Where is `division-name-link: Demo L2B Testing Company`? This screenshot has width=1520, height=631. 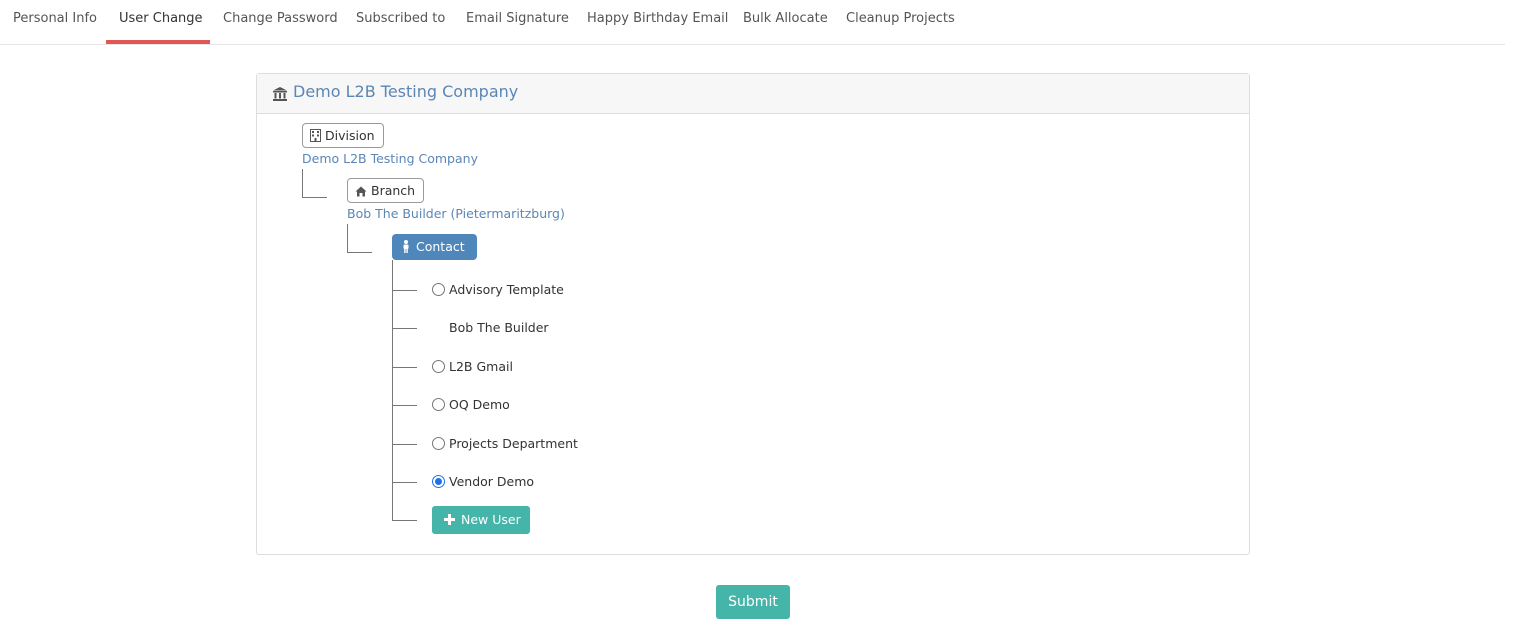 division-name-link: Demo L2B Testing Company is located at coordinates (390, 158).